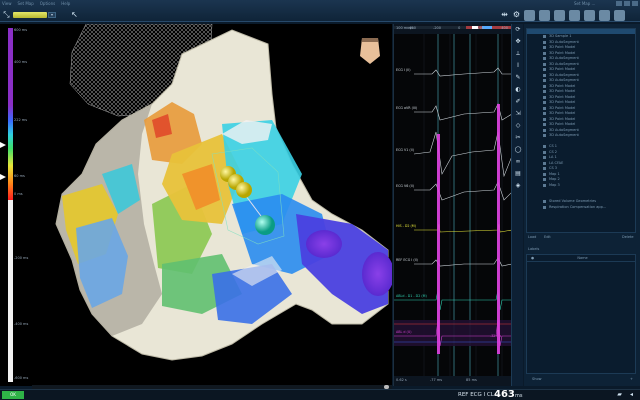 This screenshot has height=400, width=640. I want to click on layer-icon: ▤, so click(518, 174).